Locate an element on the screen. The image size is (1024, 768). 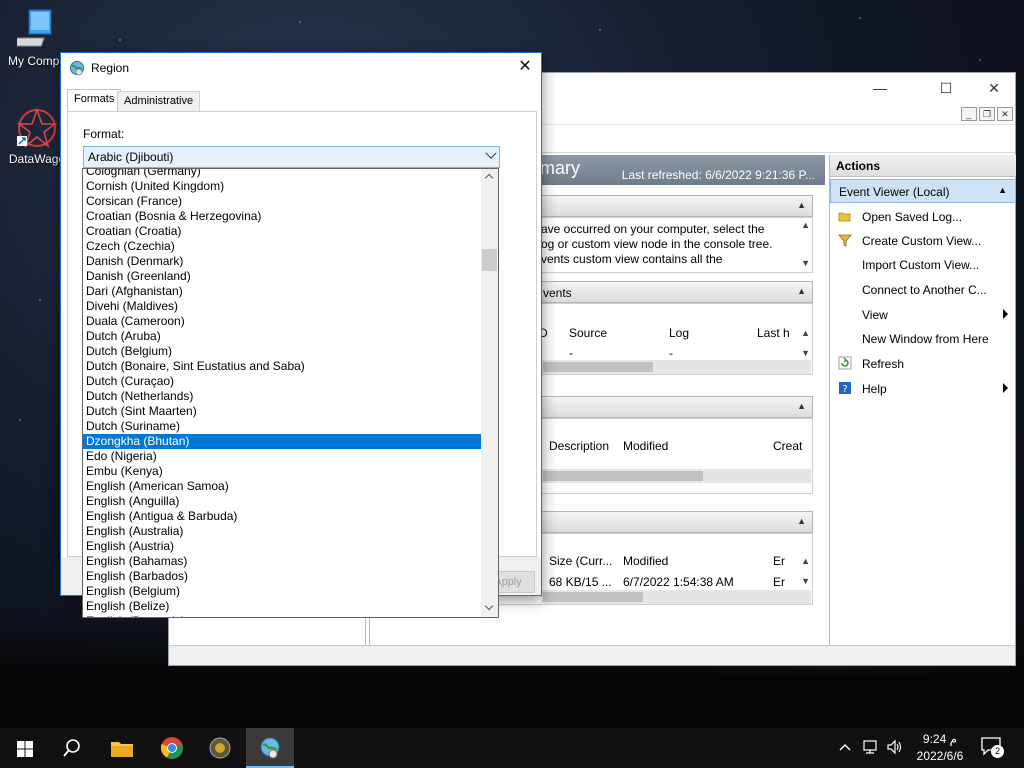
actions-group-event-viewer: Event Viewer (Local) ▲ is located at coordinates (923, 191).